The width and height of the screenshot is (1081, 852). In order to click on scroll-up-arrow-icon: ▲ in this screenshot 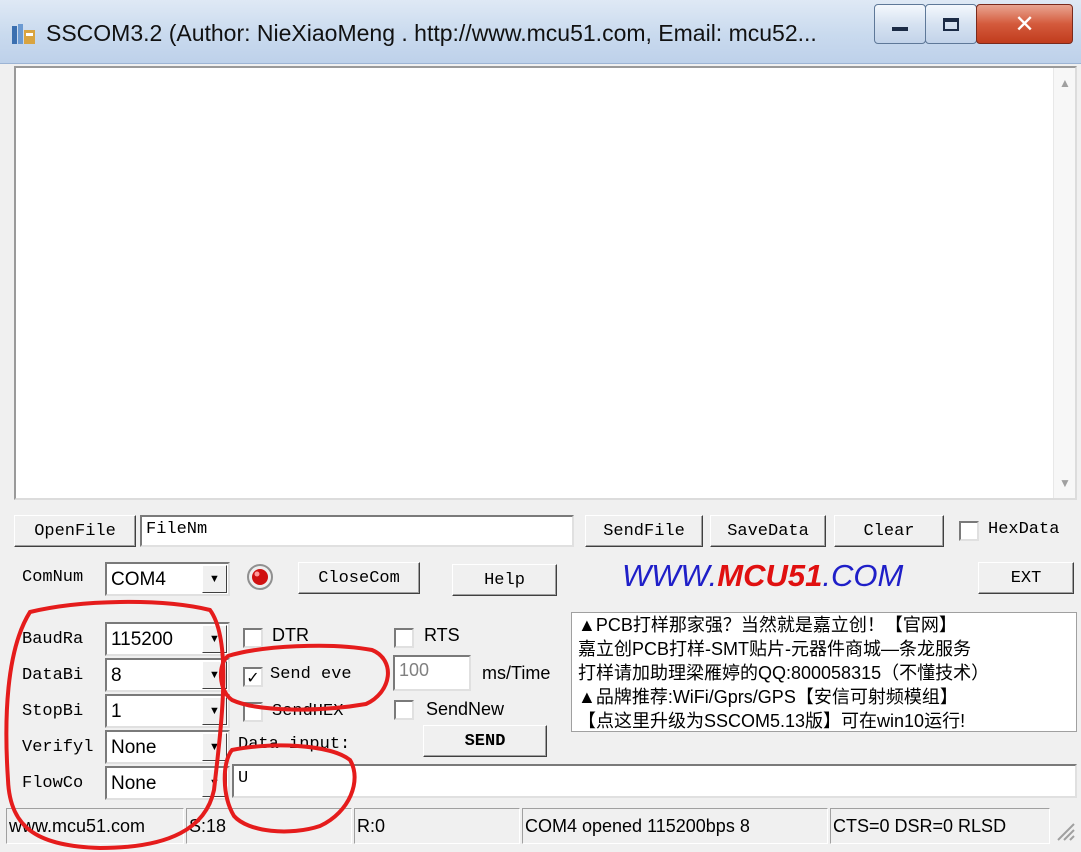, I will do `click(1065, 83)`.